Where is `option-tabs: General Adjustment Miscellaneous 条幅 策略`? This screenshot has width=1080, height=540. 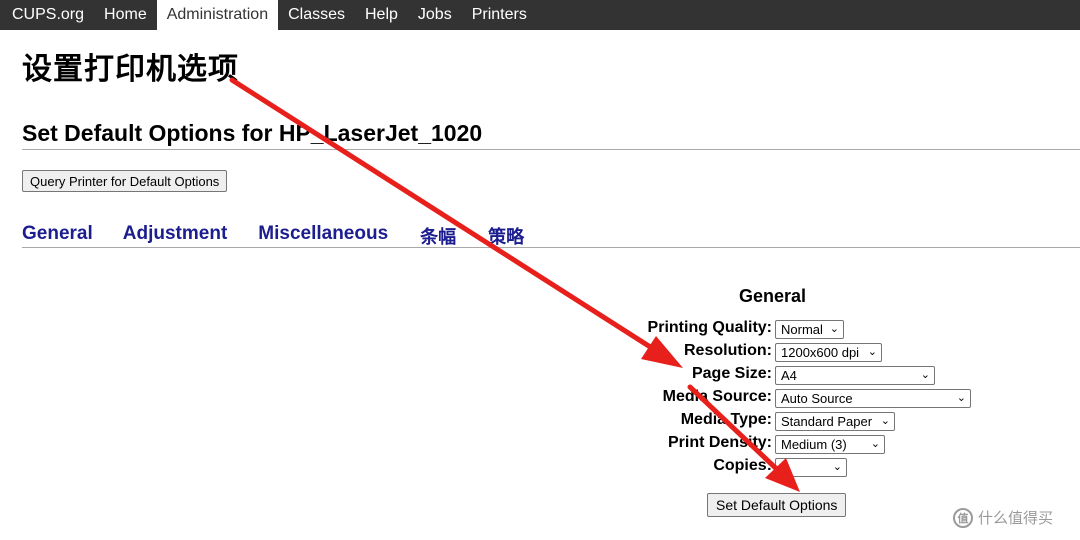 option-tabs: General Adjustment Miscellaneous 条幅 策略 is located at coordinates (273, 236).